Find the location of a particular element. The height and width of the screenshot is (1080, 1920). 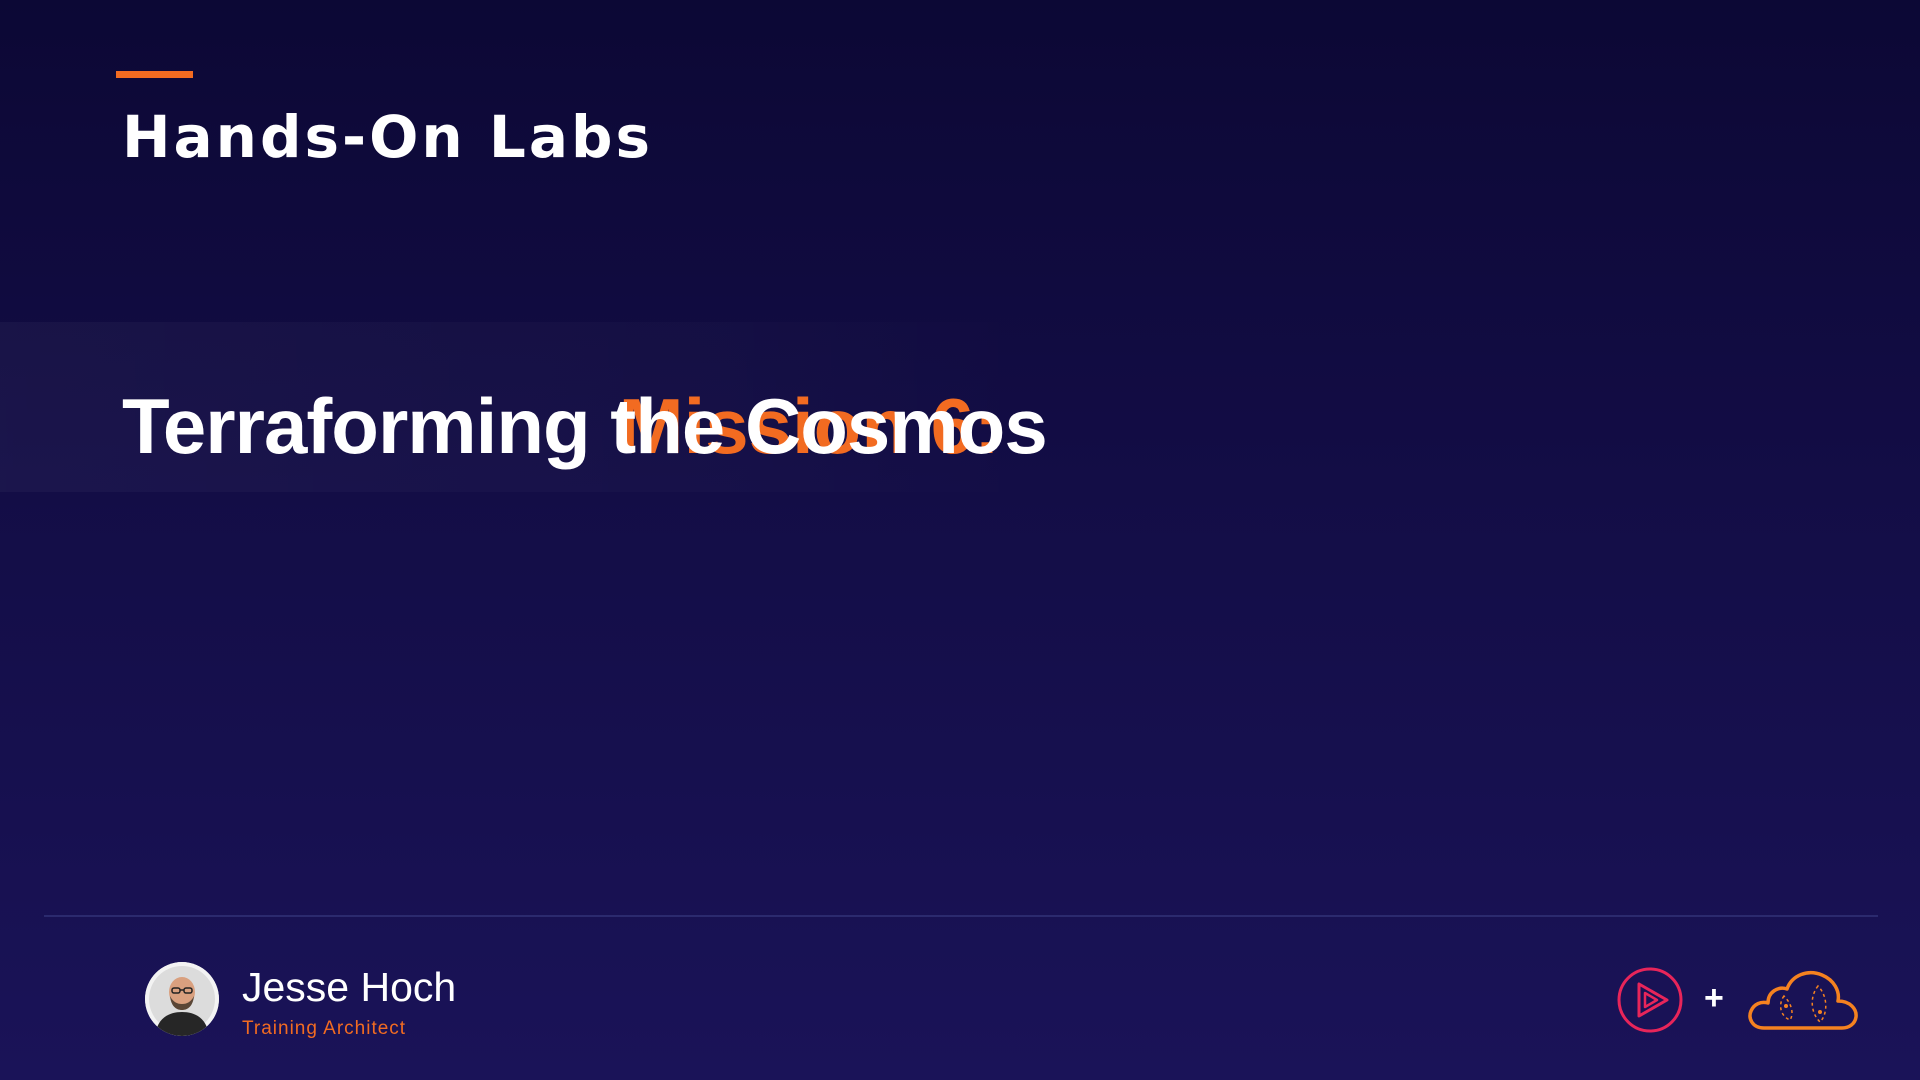

cloud-logo-icon is located at coordinates (1803, 1000).